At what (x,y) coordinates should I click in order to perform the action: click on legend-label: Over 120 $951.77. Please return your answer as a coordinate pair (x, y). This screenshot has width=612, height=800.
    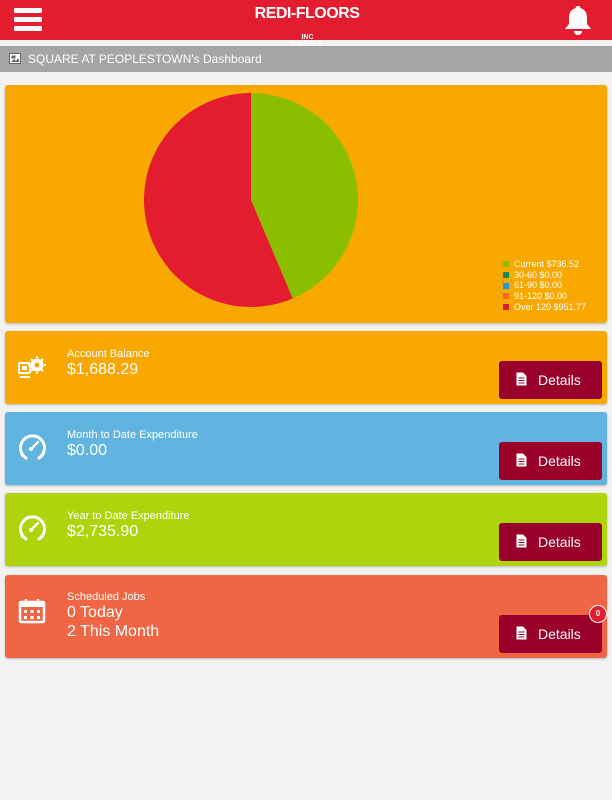
    Looking at the image, I should click on (550, 306).